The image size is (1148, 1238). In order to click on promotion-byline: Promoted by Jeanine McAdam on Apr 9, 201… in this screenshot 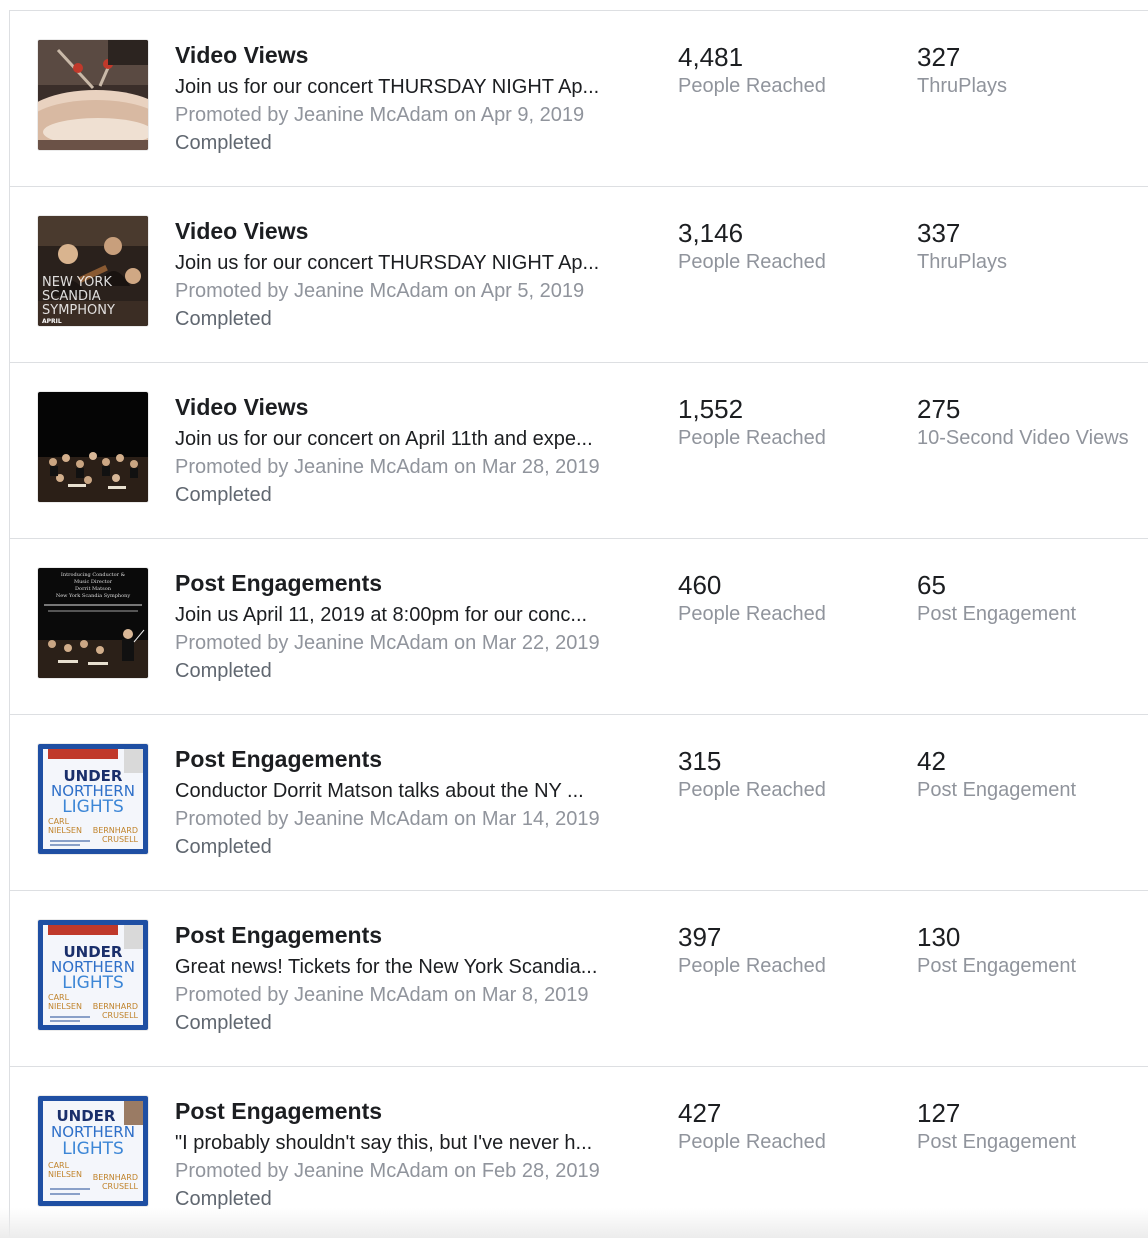, I will do `click(380, 115)`.